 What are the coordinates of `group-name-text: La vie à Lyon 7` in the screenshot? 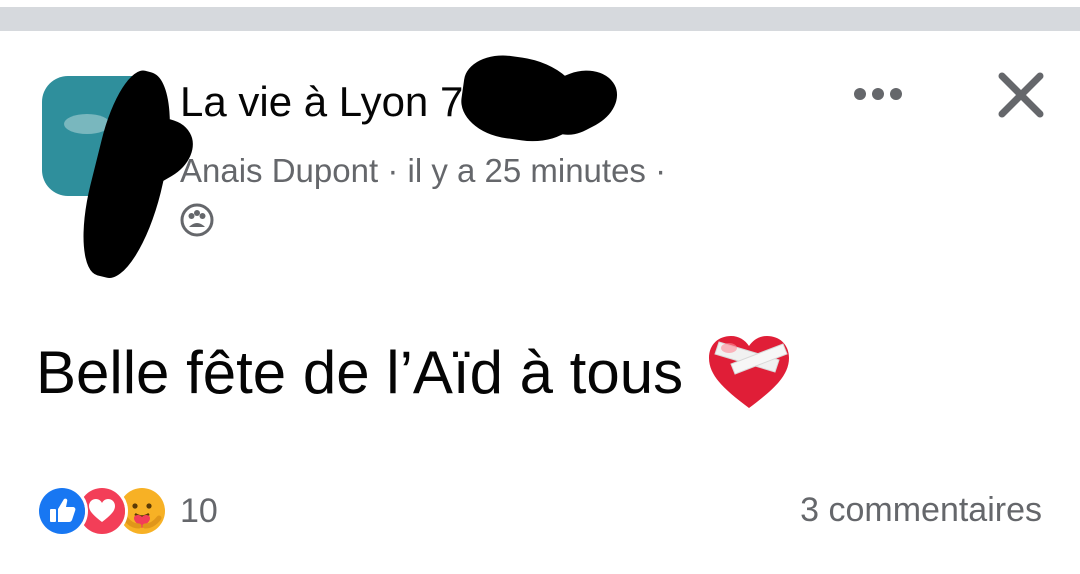 It's located at (322, 101).